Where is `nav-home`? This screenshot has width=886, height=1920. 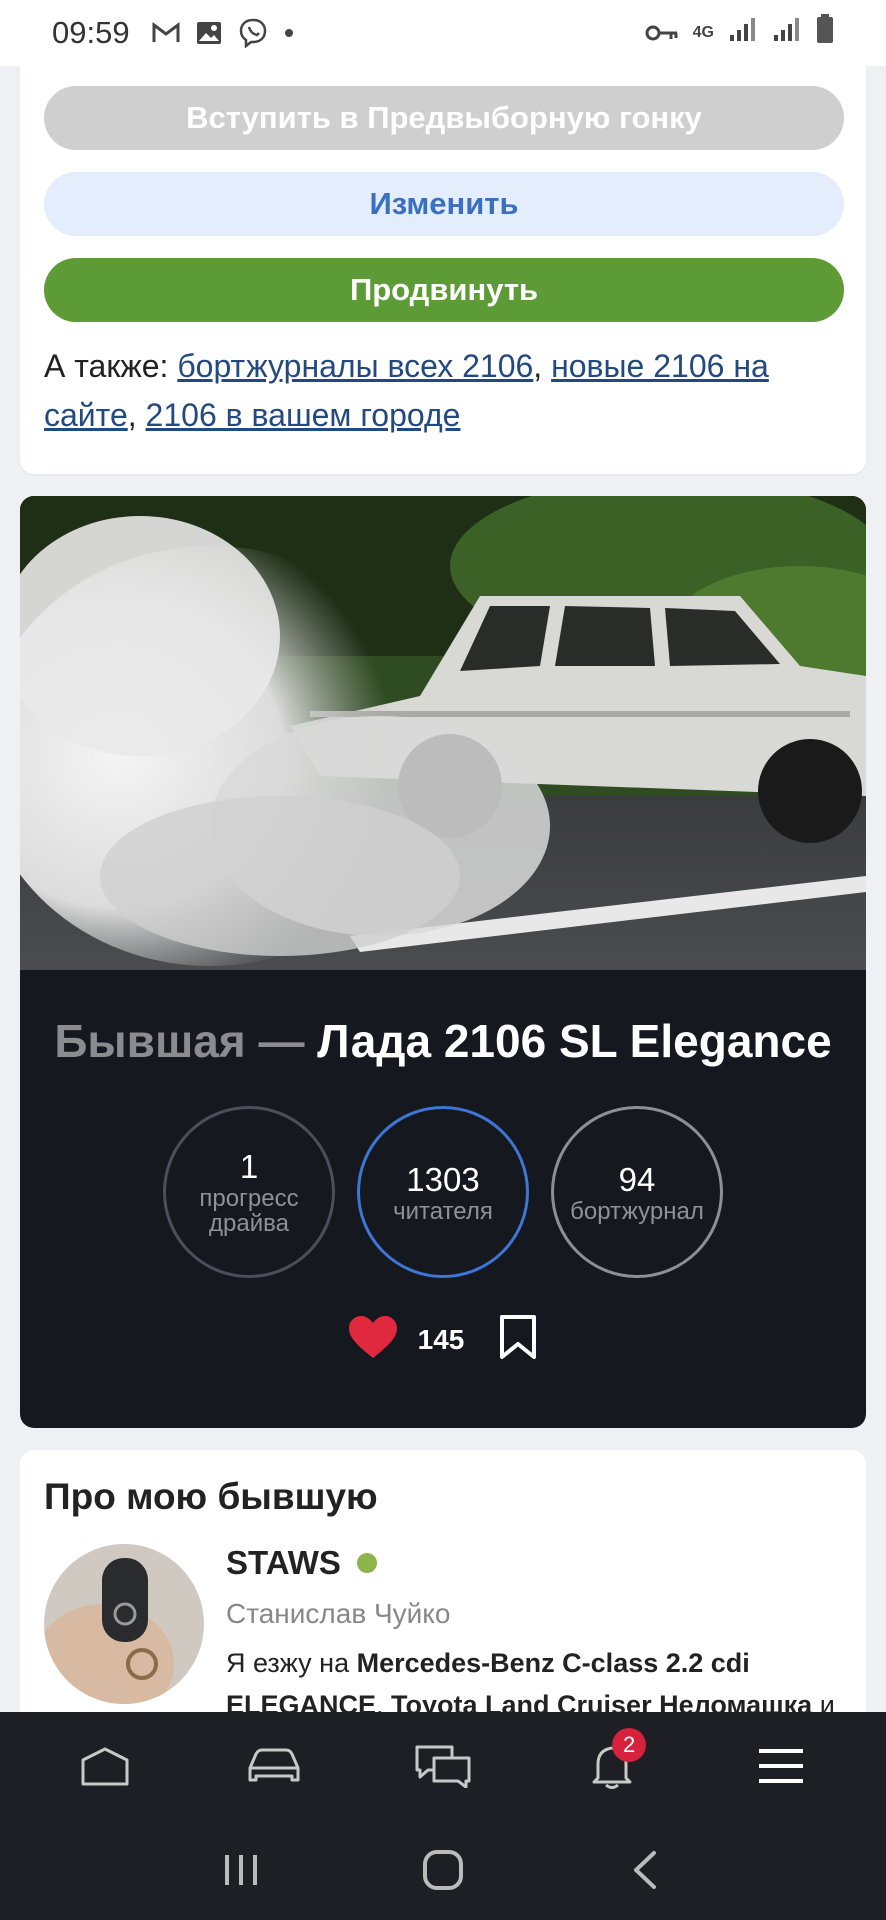
nav-home is located at coordinates (105, 1766).